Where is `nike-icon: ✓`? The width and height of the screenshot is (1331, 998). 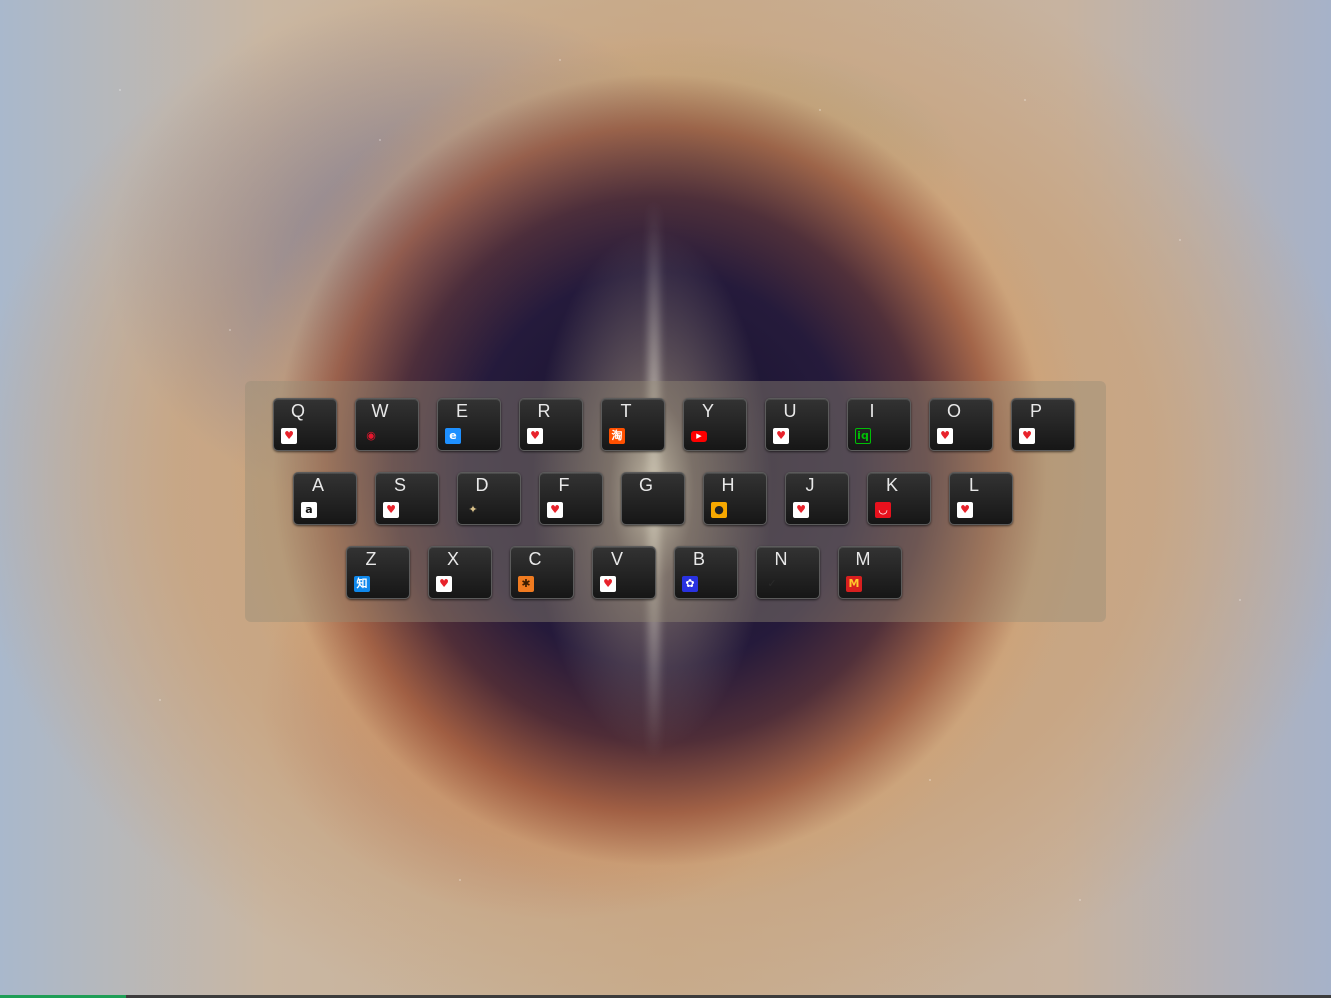
nike-icon: ✓ is located at coordinates (772, 583).